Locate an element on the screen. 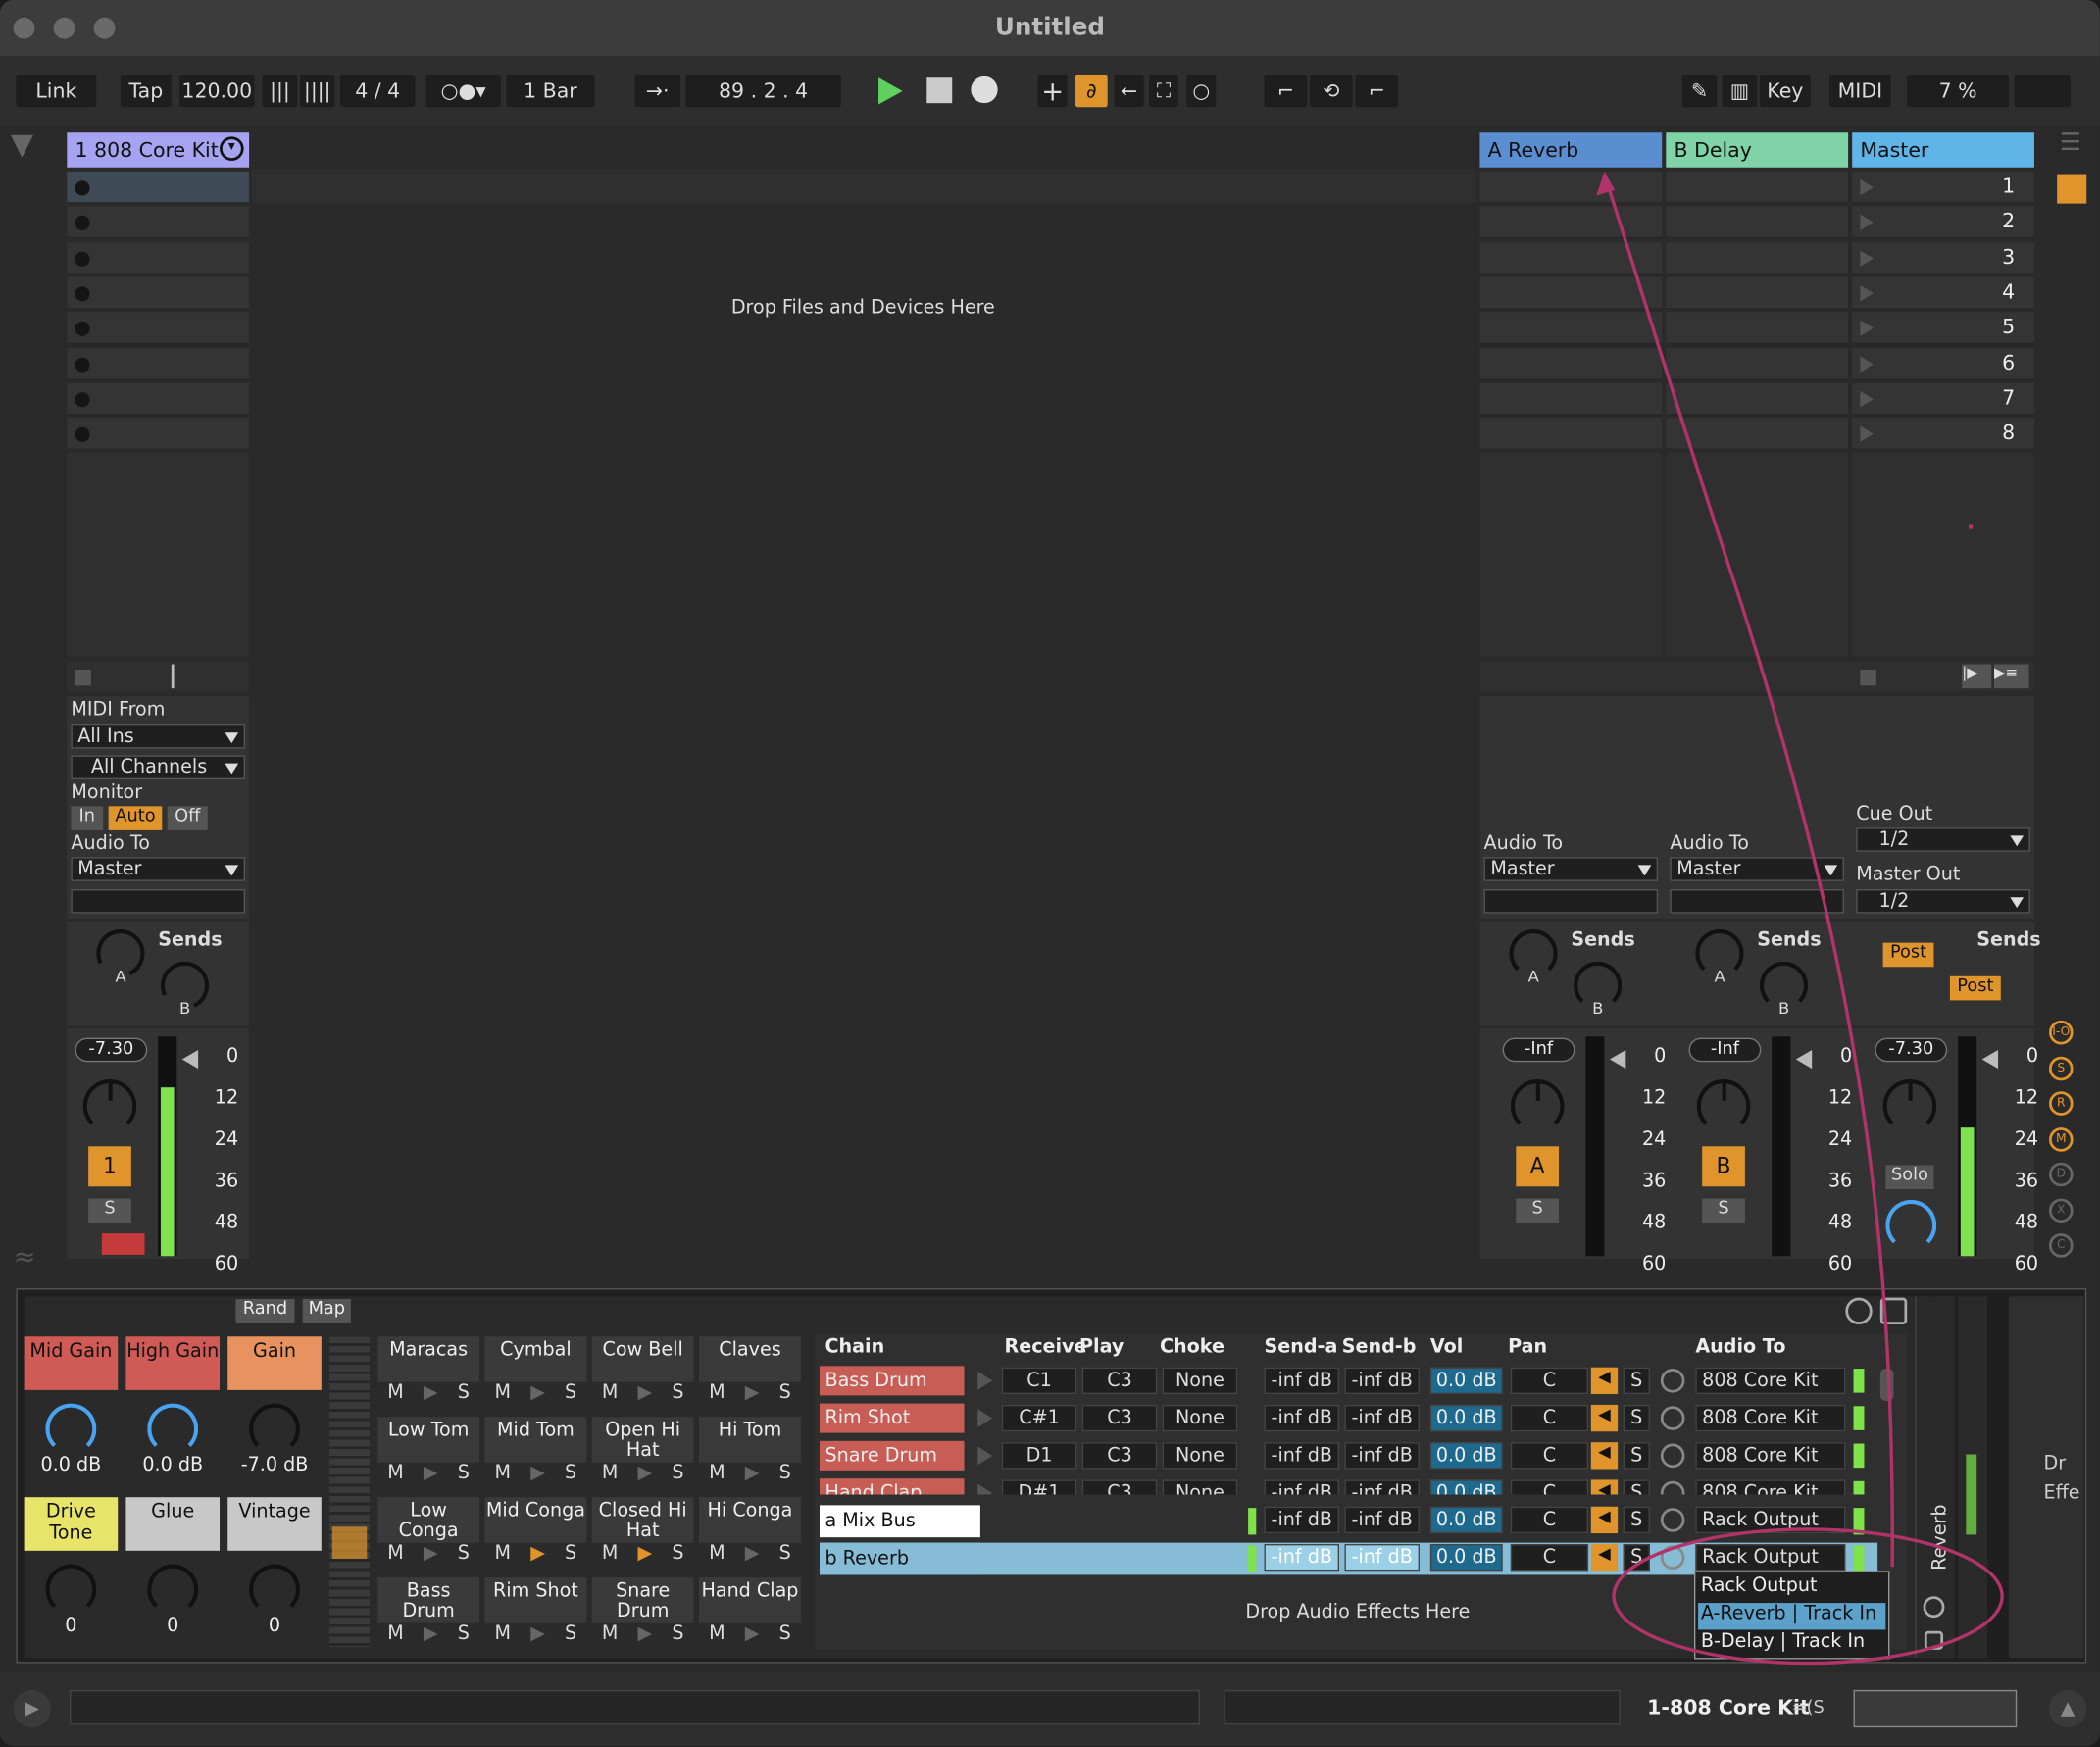 This screenshot has width=2100, height=1747. annotation-circle is located at coordinates (1808, 1596).